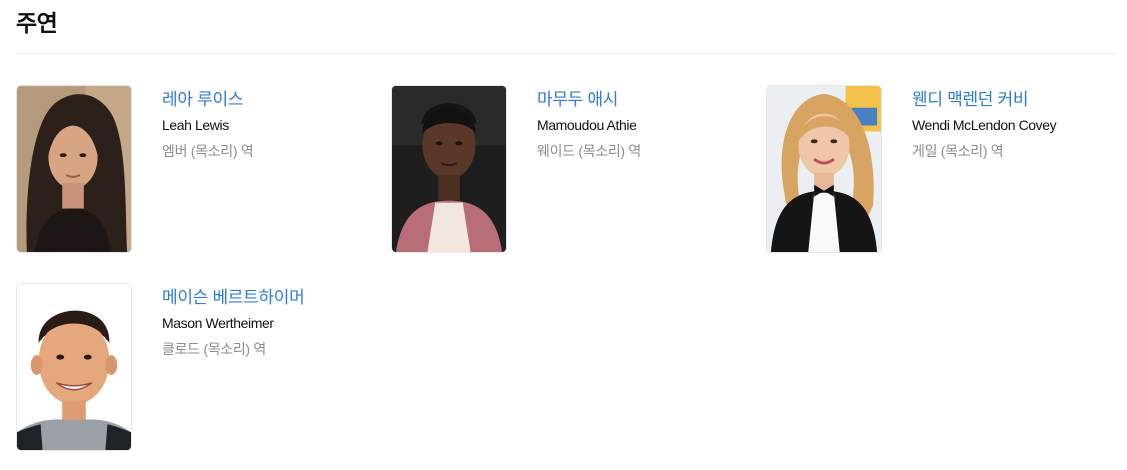  I want to click on cast-name-english: Wendi McLendon Covey, so click(984, 125).